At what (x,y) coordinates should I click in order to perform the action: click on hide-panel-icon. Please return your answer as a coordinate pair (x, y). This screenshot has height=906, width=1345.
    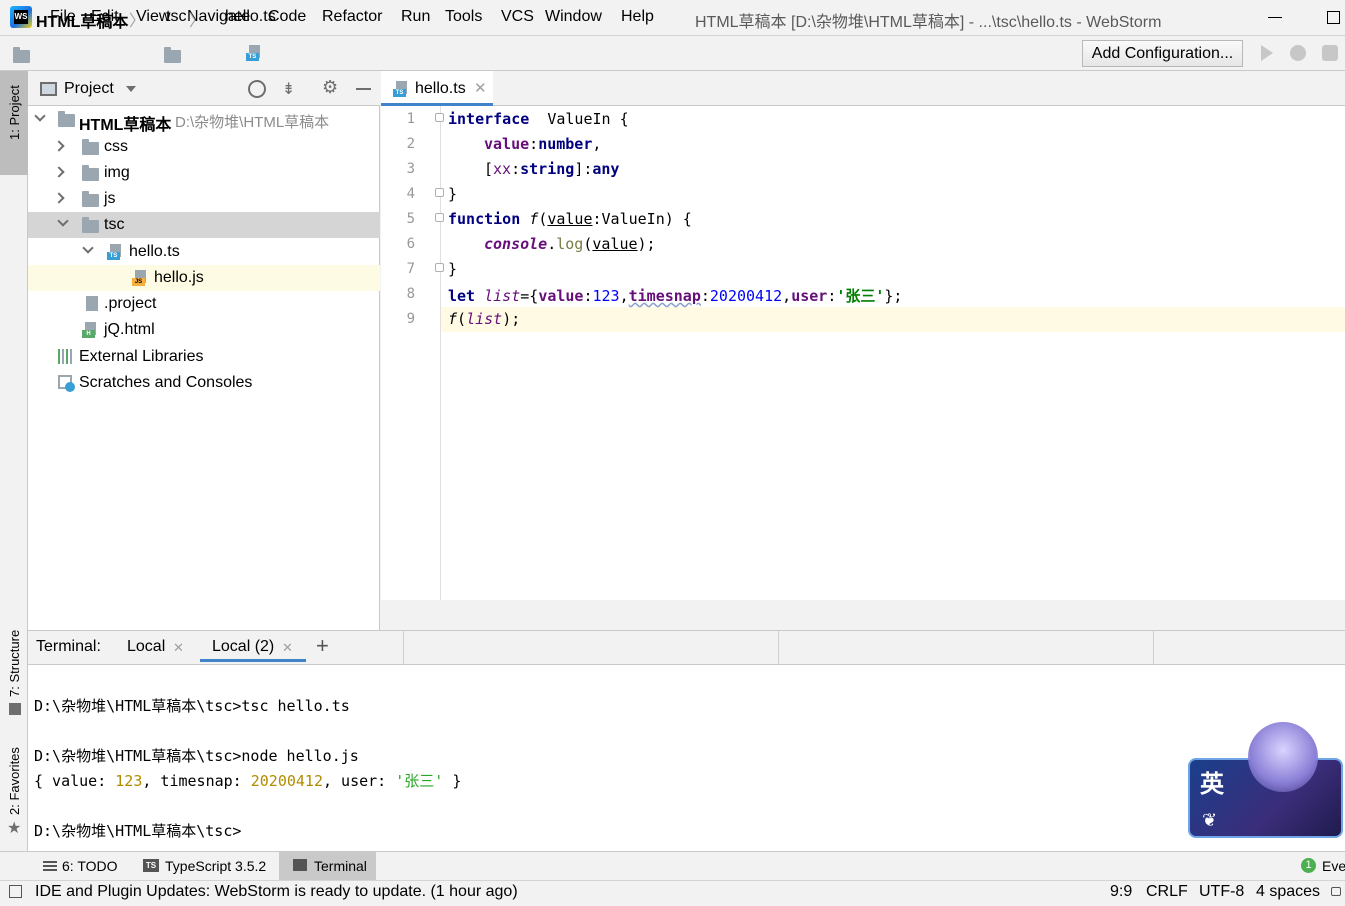
    Looking at the image, I should click on (363, 89).